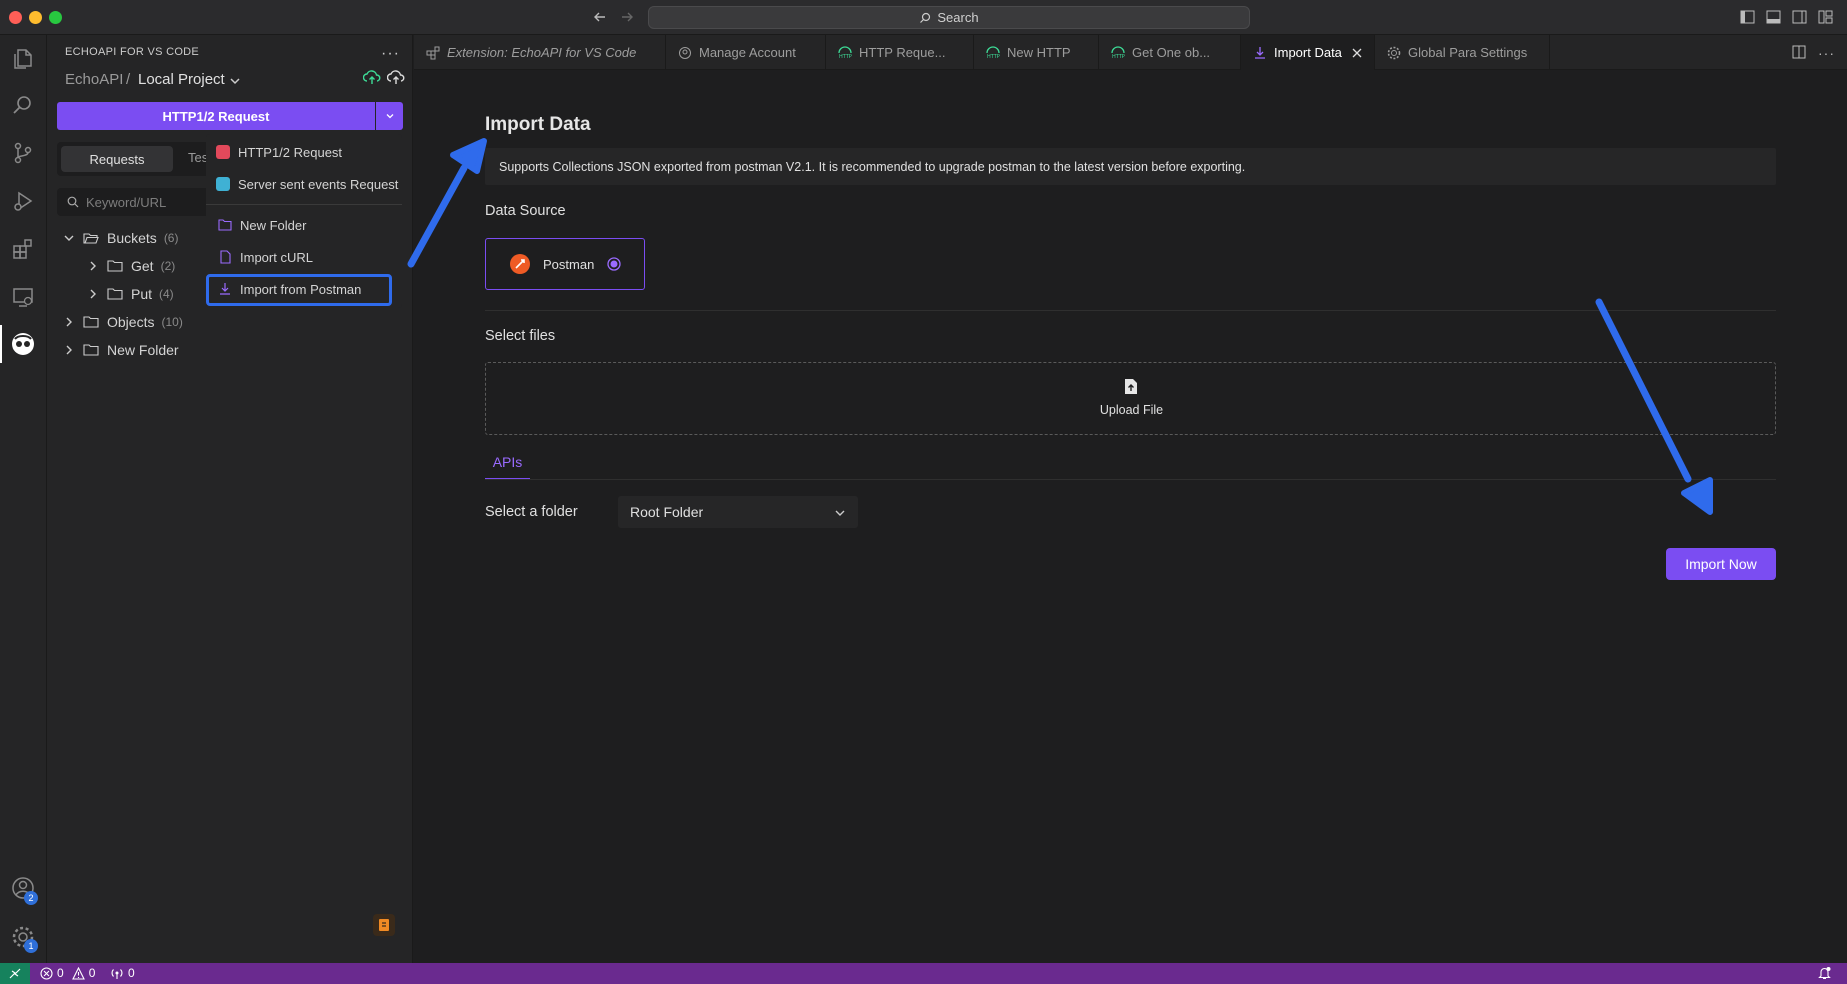 Image resolution: width=1847 pixels, height=984 pixels. I want to click on tree-item-buckets: Buckets (6), so click(120, 238).